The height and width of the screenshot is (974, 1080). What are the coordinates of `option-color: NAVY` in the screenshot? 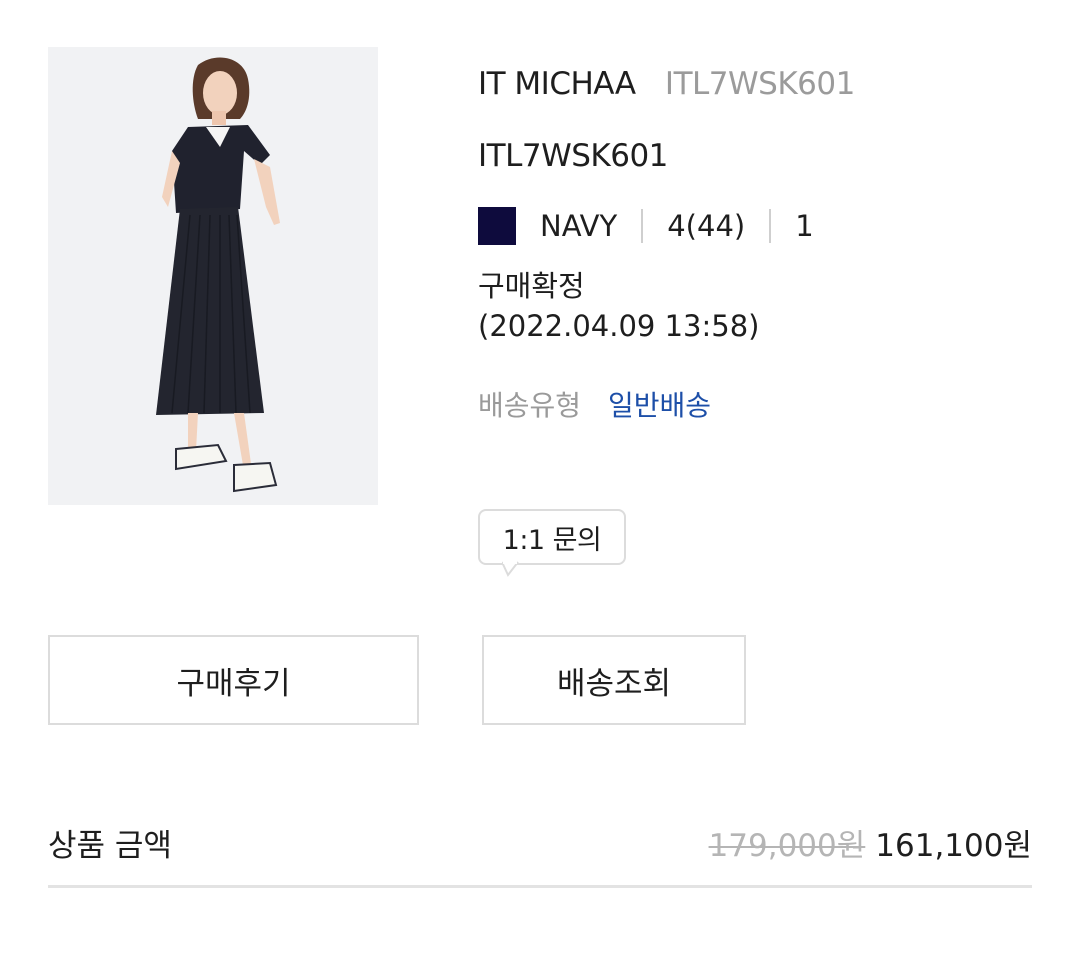 It's located at (579, 226).